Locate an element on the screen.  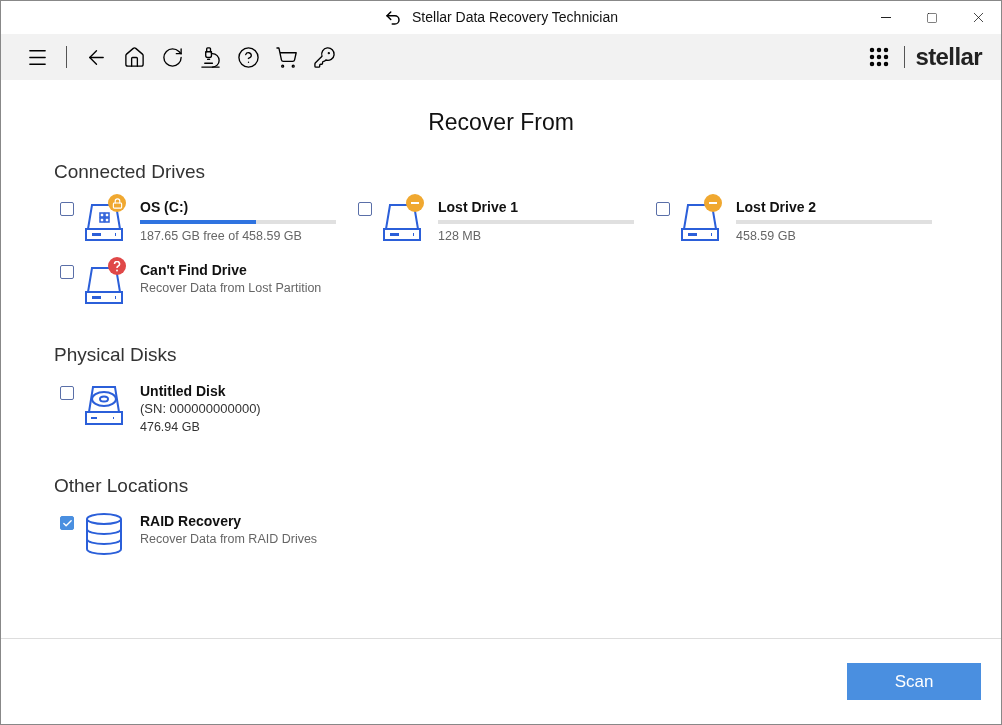
window-title: Stellar Data Recovery Technician is located at coordinates (515, 17).